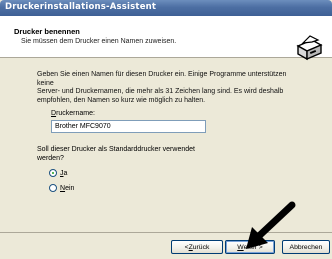  What do you see at coordinates (128, 126) in the screenshot?
I see `printer-name-input: Brother MFC9070` at bounding box center [128, 126].